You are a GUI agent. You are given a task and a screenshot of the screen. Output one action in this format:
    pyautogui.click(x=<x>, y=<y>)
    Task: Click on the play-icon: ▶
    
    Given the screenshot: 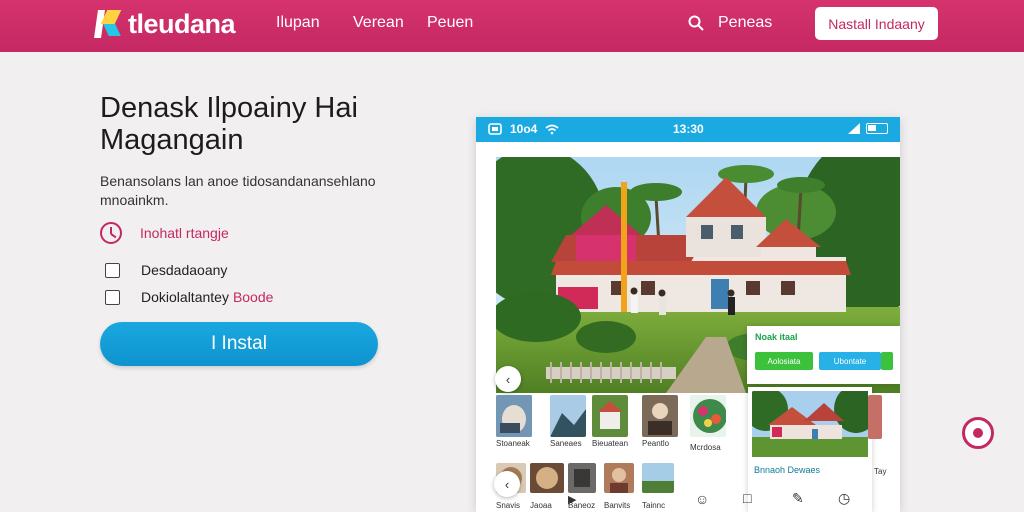 What is the action you would take?
    pyautogui.click(x=572, y=499)
    